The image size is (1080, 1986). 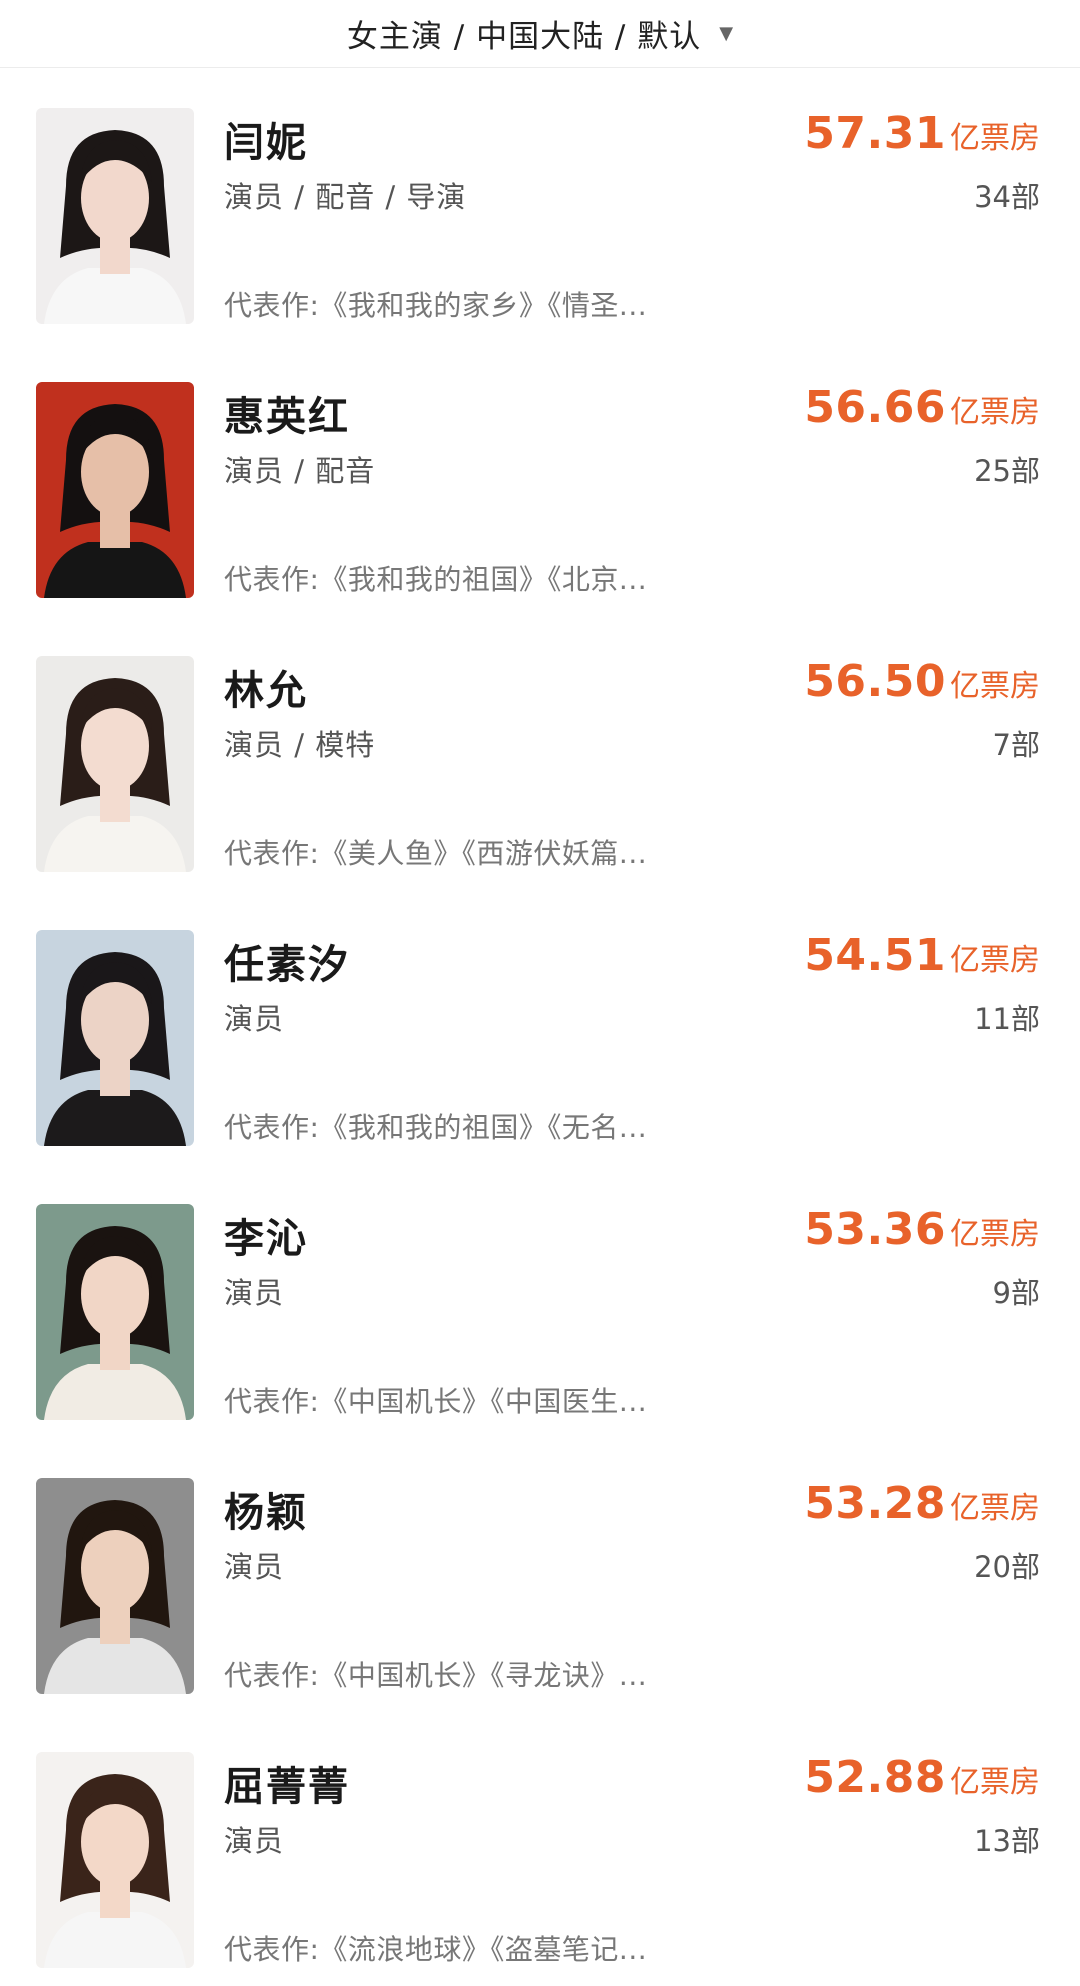 I want to click on actress-name: 林允, so click(x=266, y=687).